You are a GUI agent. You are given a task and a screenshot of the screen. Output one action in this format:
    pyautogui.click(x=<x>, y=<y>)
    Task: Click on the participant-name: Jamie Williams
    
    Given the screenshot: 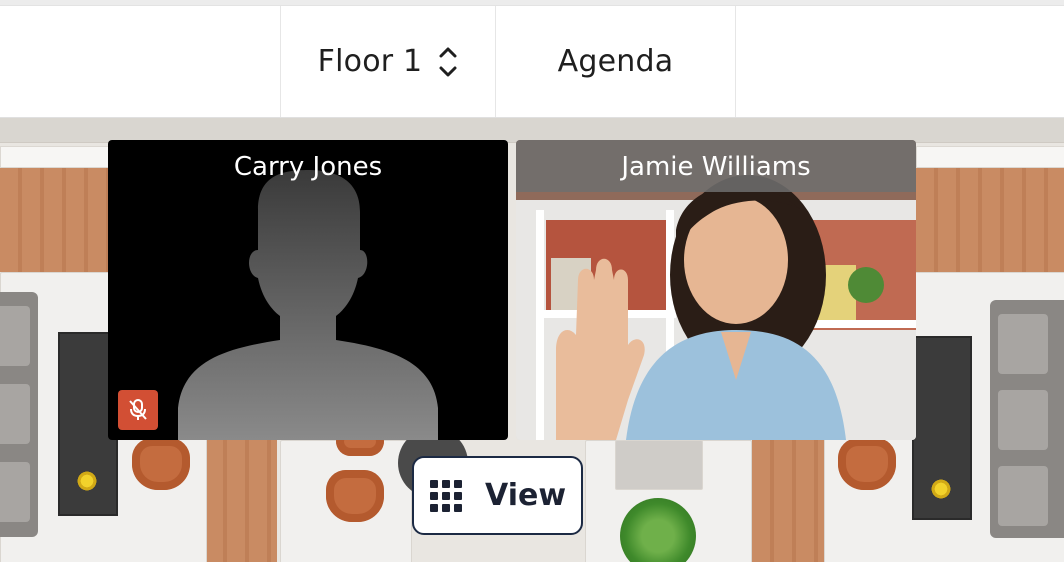 What is the action you would take?
    pyautogui.click(x=716, y=166)
    